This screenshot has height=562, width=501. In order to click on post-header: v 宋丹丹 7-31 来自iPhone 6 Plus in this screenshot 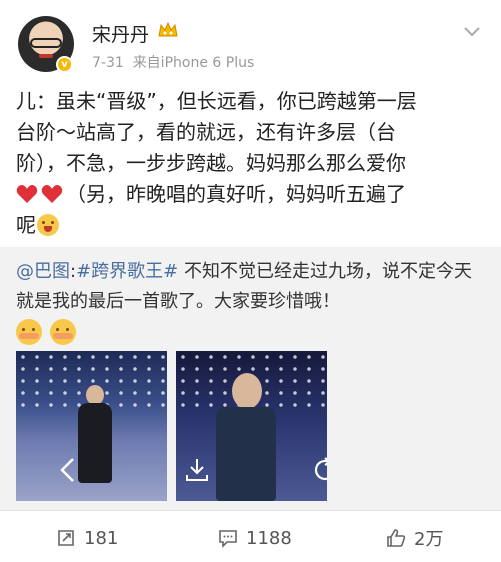, I will do `click(250, 39)`.